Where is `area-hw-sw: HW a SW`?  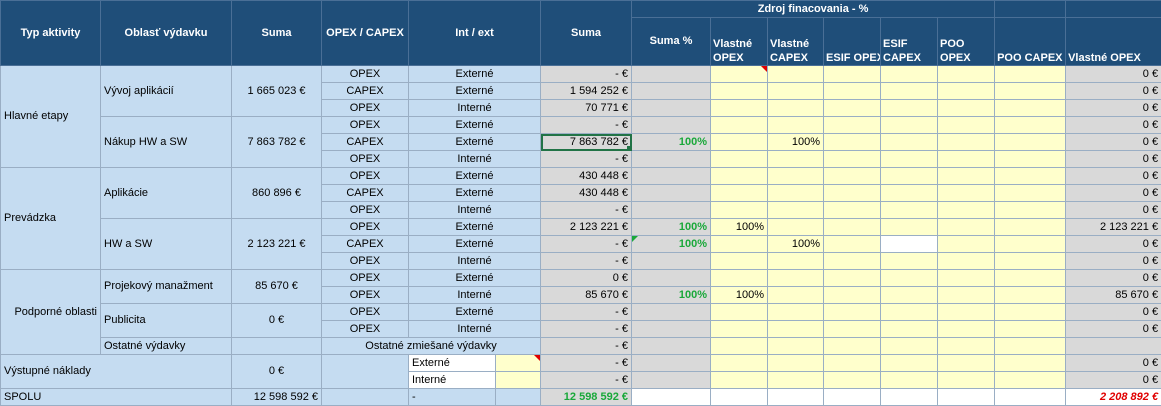
area-hw-sw: HW a SW is located at coordinates (166, 244).